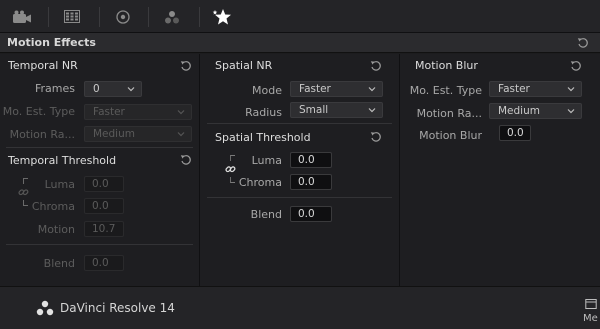 The width and height of the screenshot is (600, 329). I want to click on frames-value: 0, so click(96, 89).